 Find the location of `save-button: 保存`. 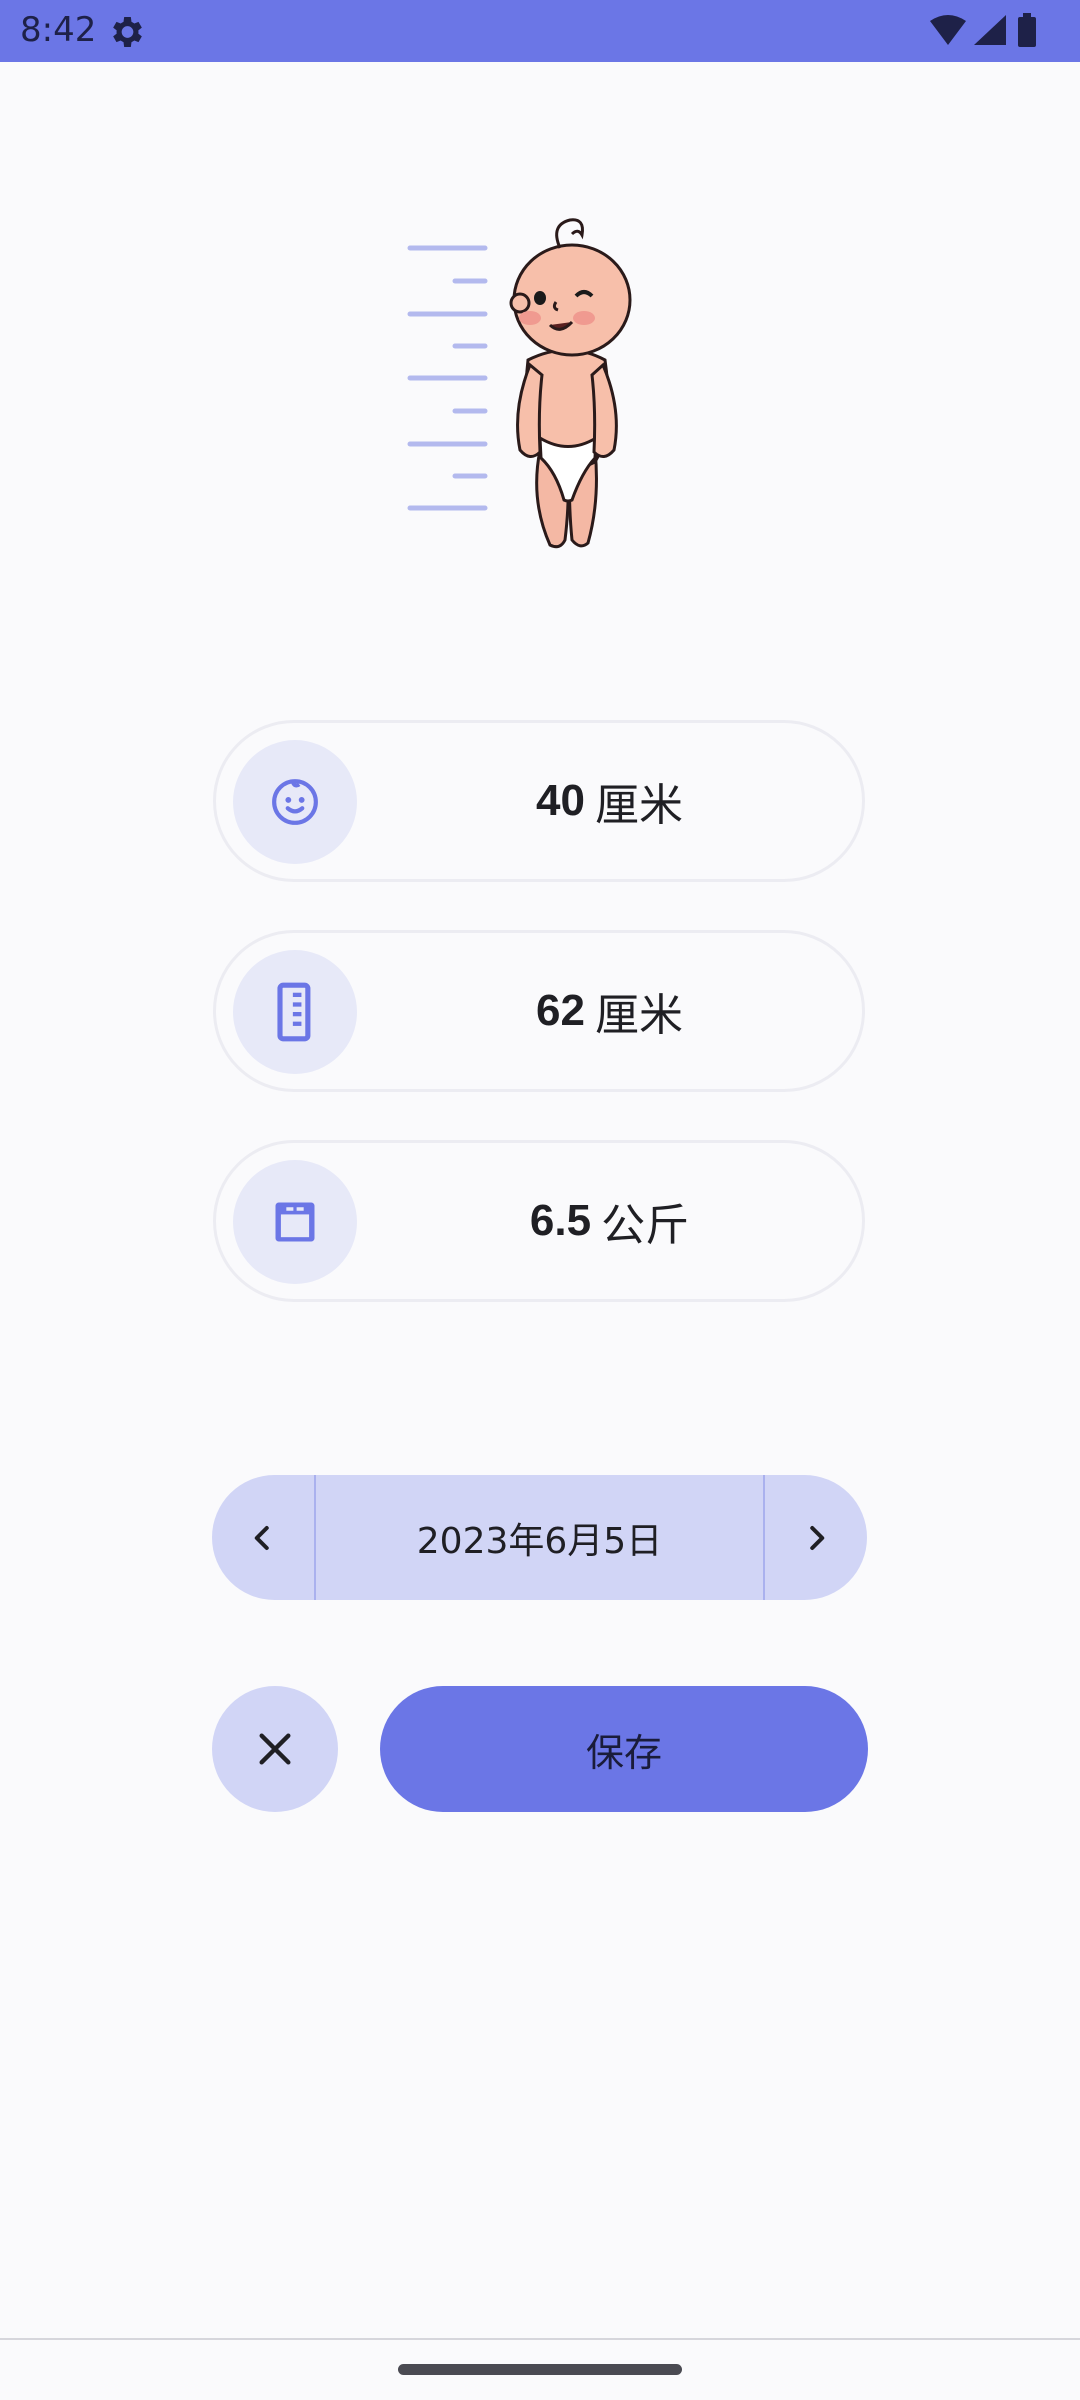

save-button: 保存 is located at coordinates (624, 1749).